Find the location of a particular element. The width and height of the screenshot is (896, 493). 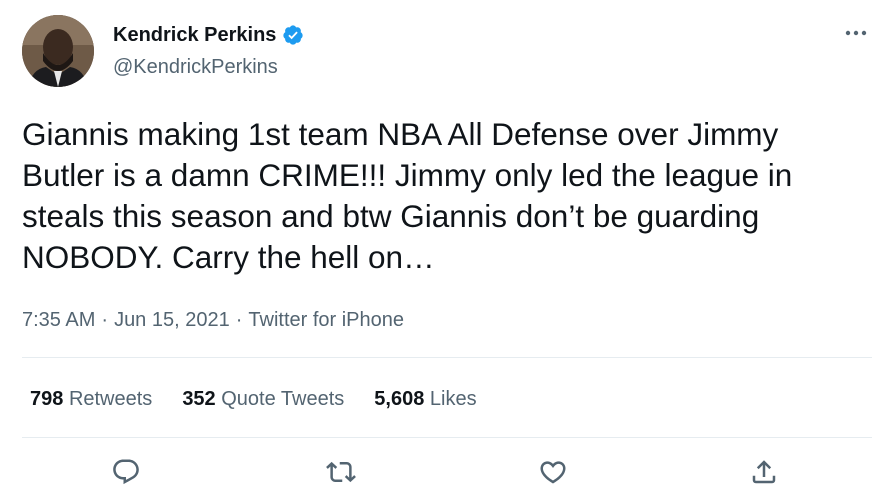

more-icon is located at coordinates (856, 33).